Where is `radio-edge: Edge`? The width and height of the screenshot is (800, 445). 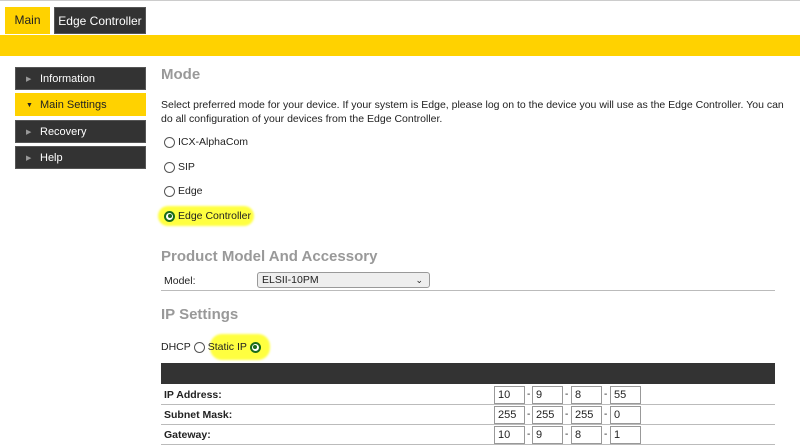 radio-edge: Edge is located at coordinates (183, 191).